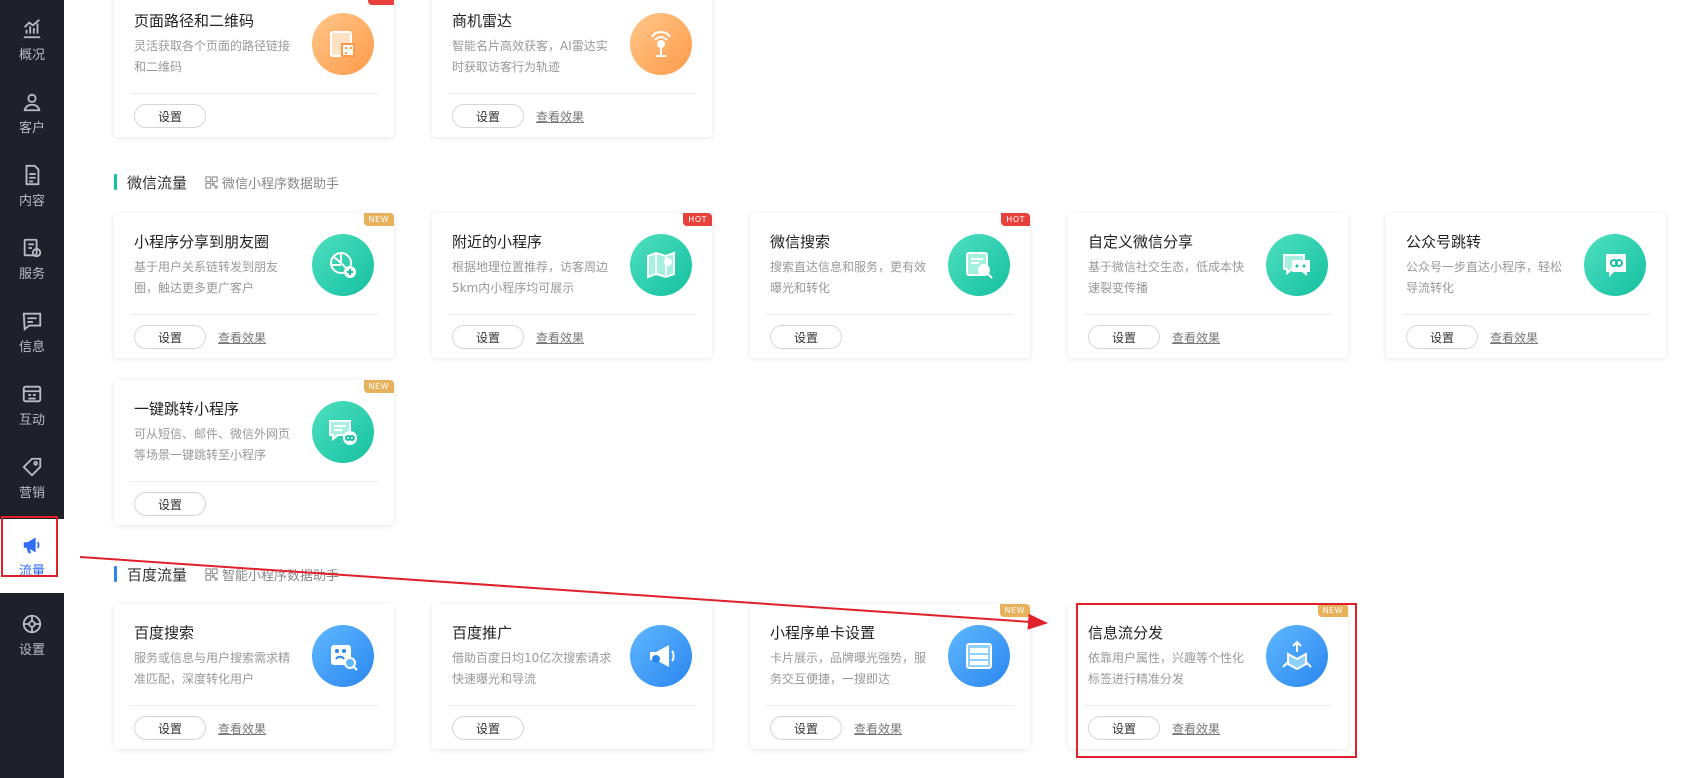 Image resolution: width=1701 pixels, height=778 pixels. Describe the element at coordinates (32, 40) in the screenshot. I see `sidebar-item-overview: 概况` at that location.